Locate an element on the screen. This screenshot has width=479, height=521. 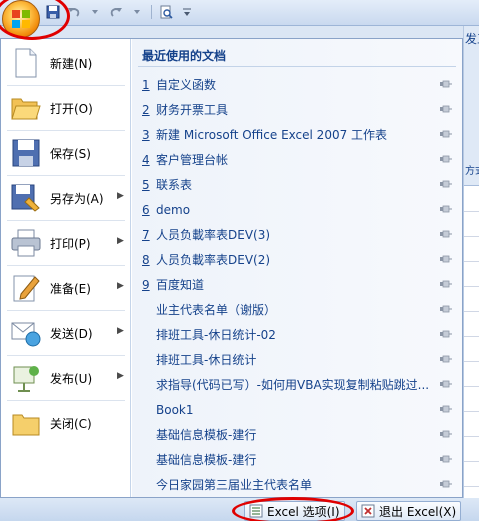
recent-document-item: 6 demo is located at coordinates (298, 209).